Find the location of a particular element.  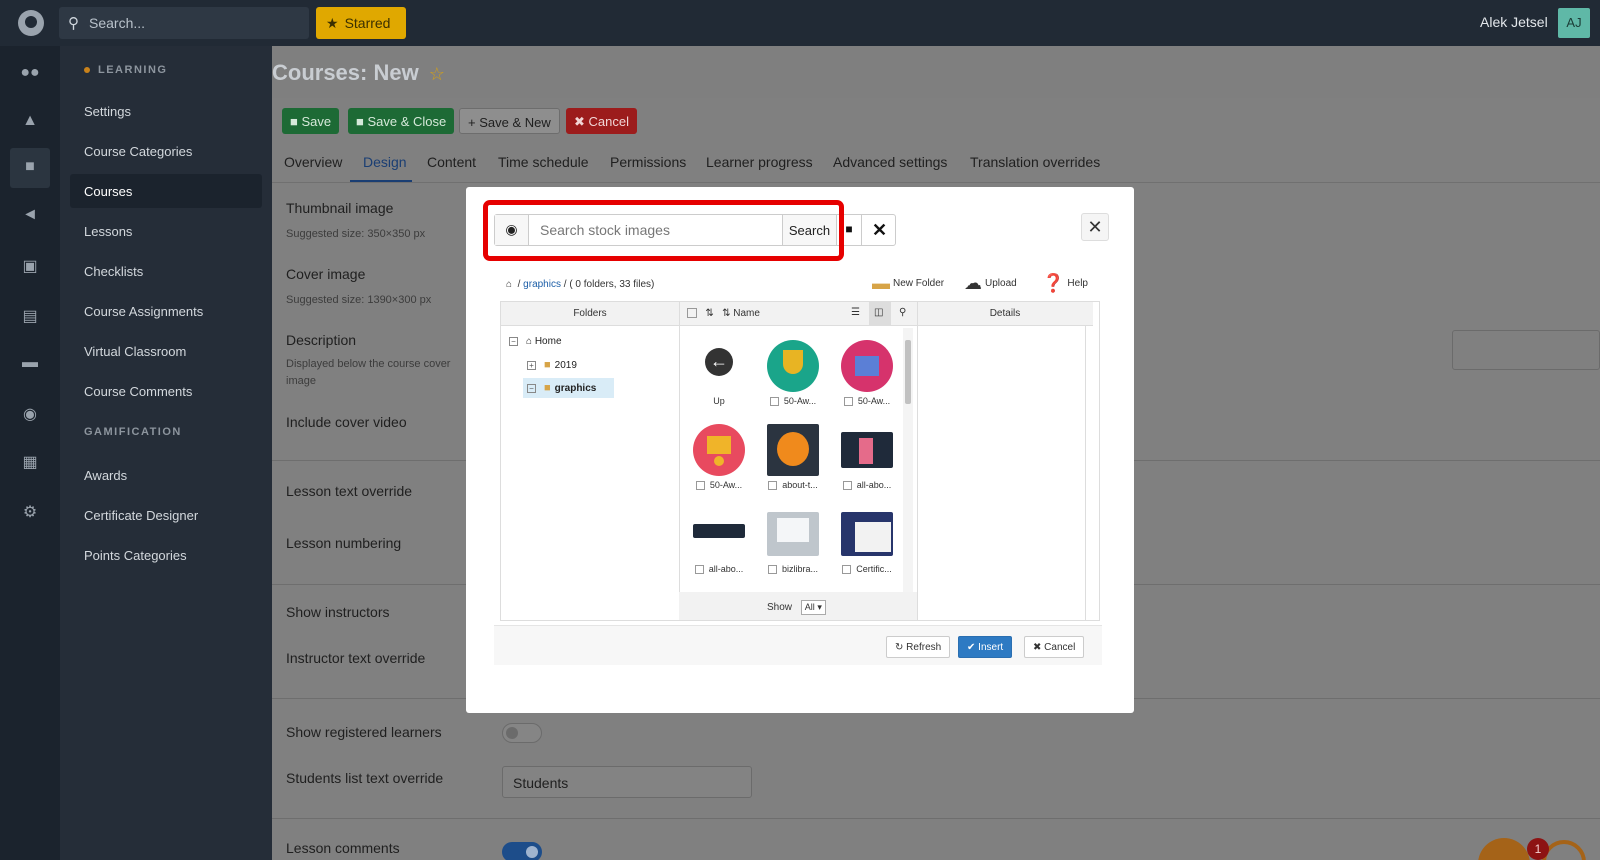

grid-view-icon: ◫ is located at coordinates (880, 313).